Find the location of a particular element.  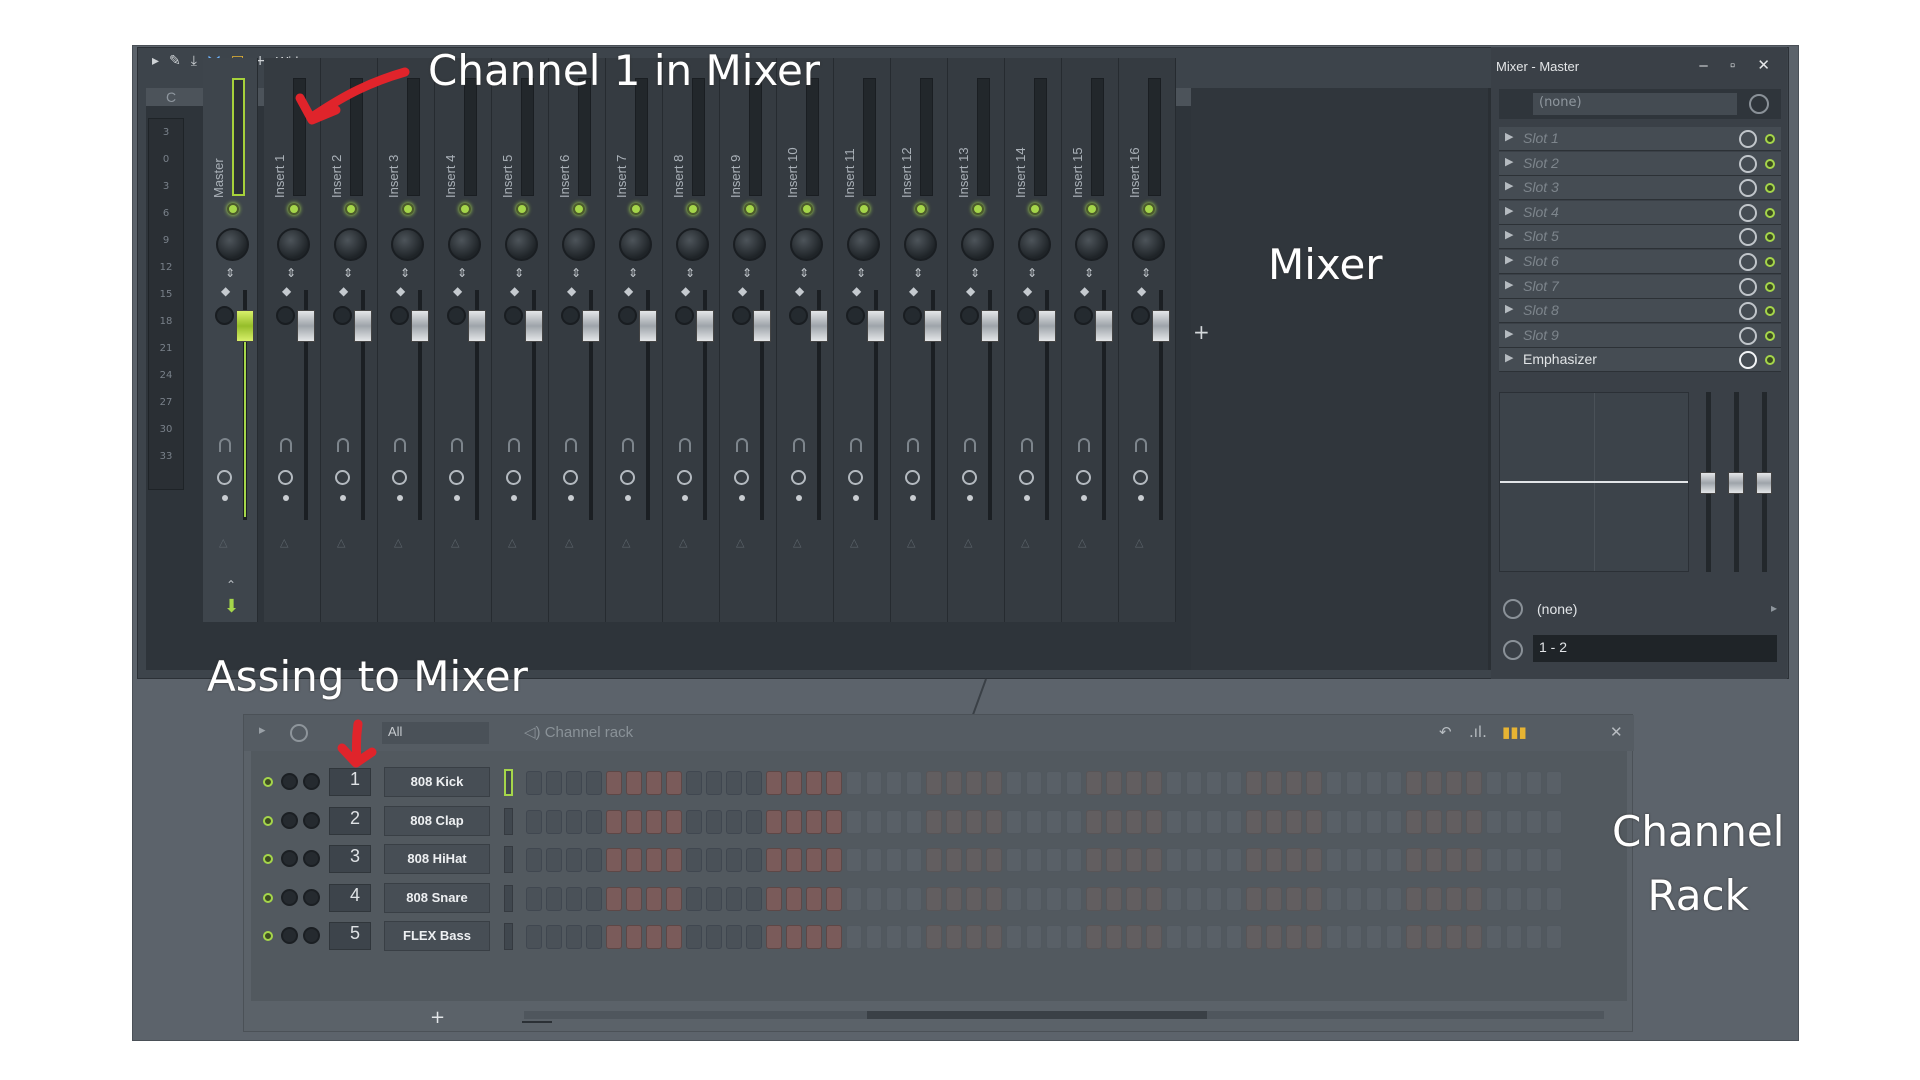

menu-arrow-icon: ▸ is located at coordinates (155, 61).